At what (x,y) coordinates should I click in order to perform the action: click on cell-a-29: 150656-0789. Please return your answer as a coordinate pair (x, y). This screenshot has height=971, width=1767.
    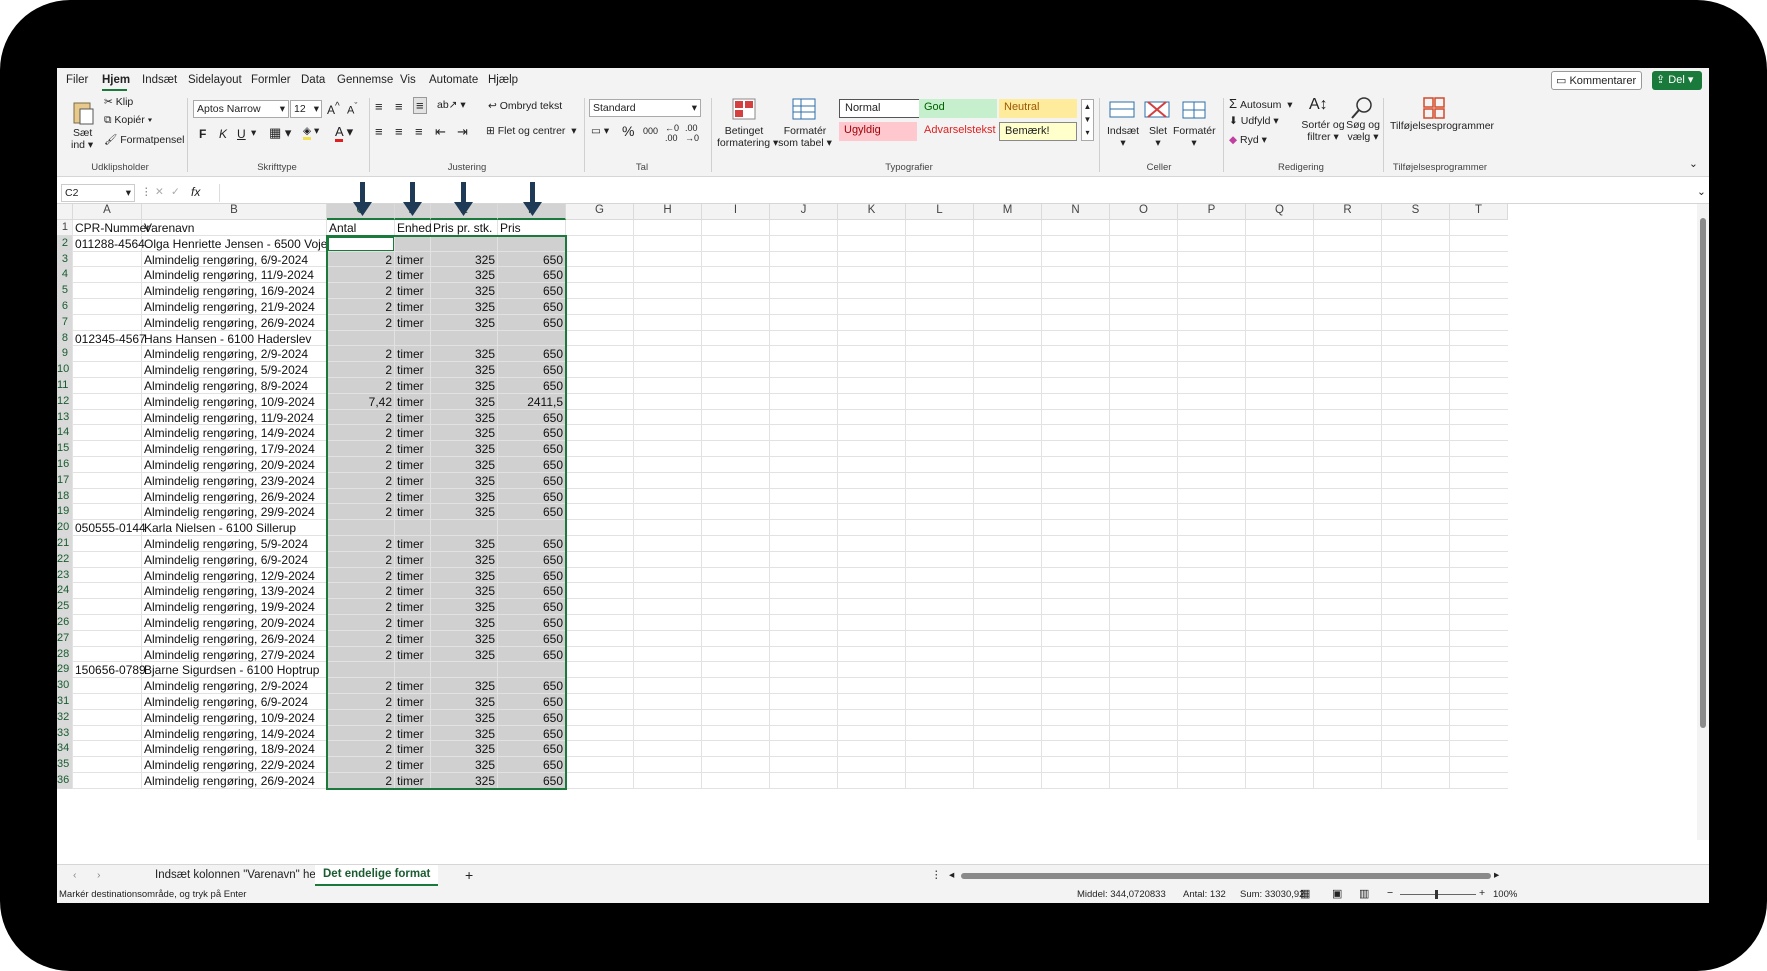
    Looking at the image, I should click on (110, 670).